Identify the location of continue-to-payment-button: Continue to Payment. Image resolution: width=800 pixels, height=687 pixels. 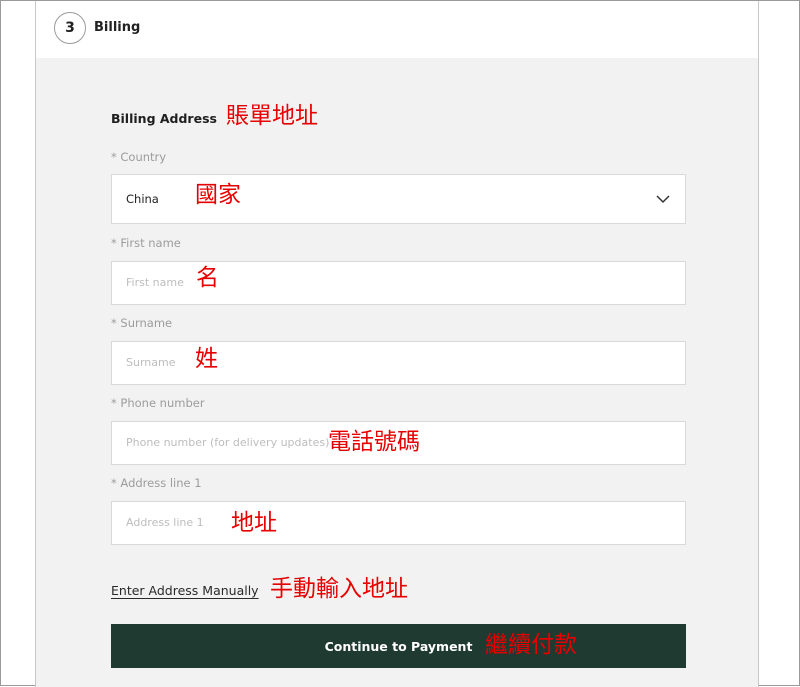
(398, 646).